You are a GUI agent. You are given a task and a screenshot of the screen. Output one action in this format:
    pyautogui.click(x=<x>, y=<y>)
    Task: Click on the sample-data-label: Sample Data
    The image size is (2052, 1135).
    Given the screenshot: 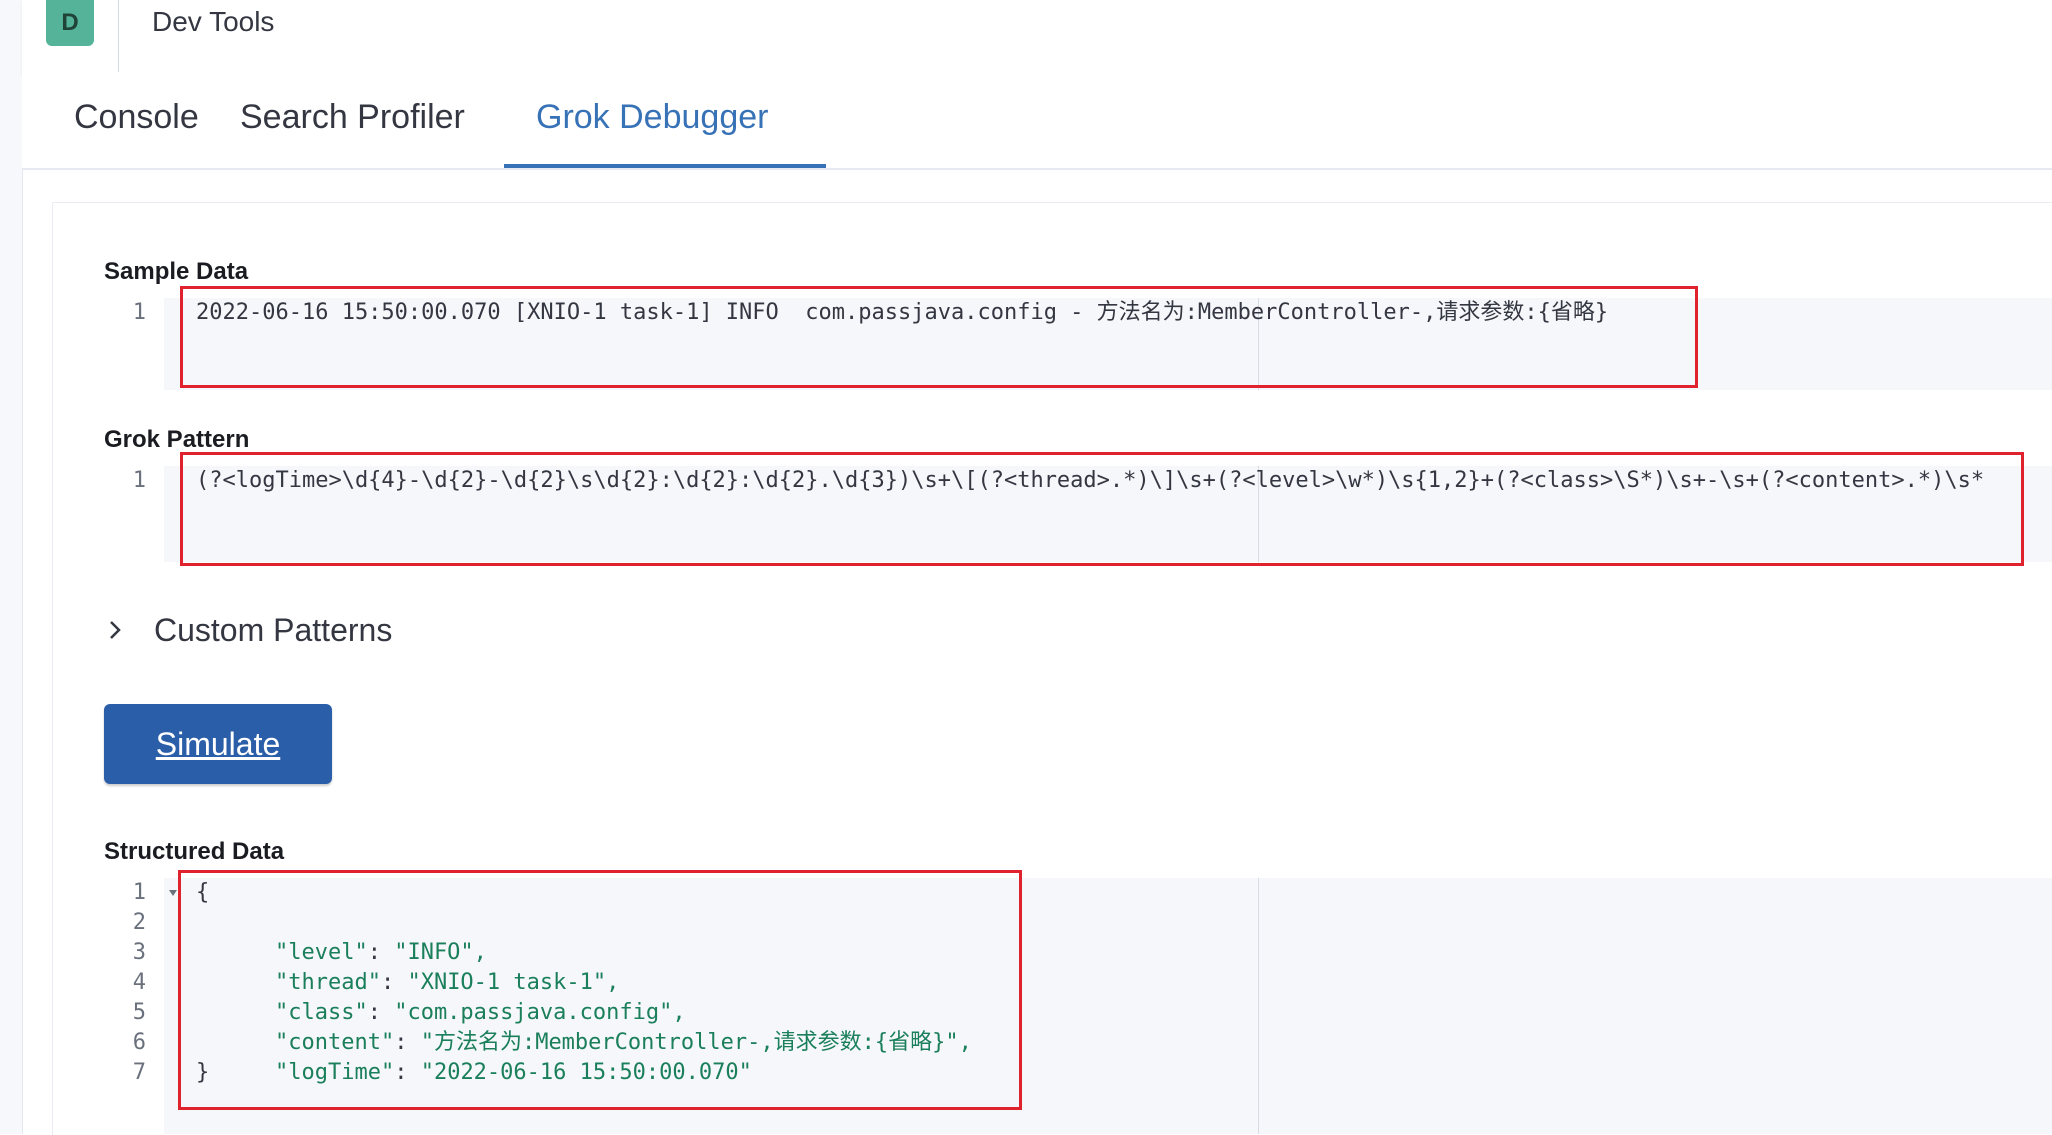 What is the action you would take?
    pyautogui.click(x=176, y=271)
    